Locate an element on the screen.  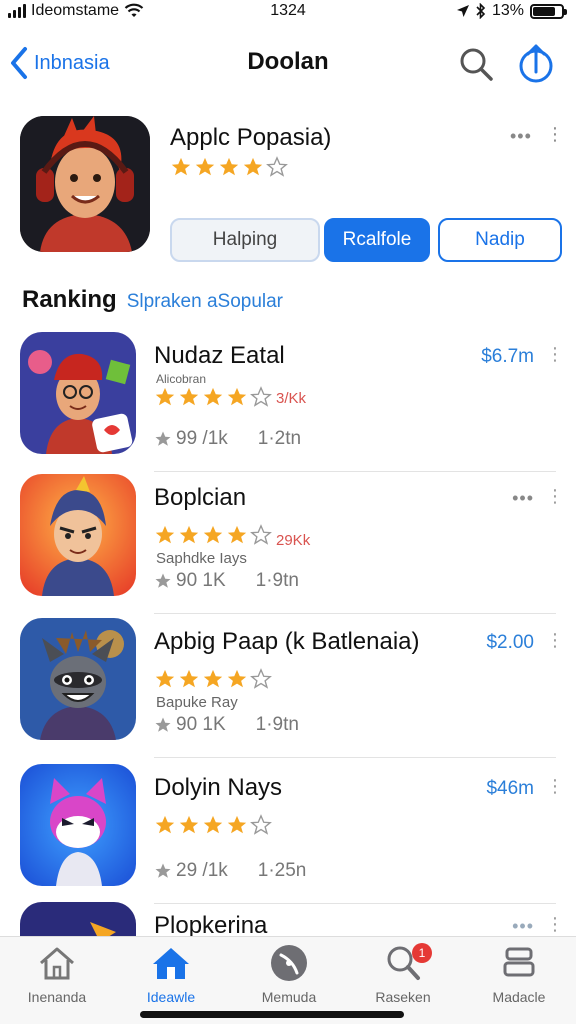
nadip-button: Nadip is located at coordinates (500, 240).